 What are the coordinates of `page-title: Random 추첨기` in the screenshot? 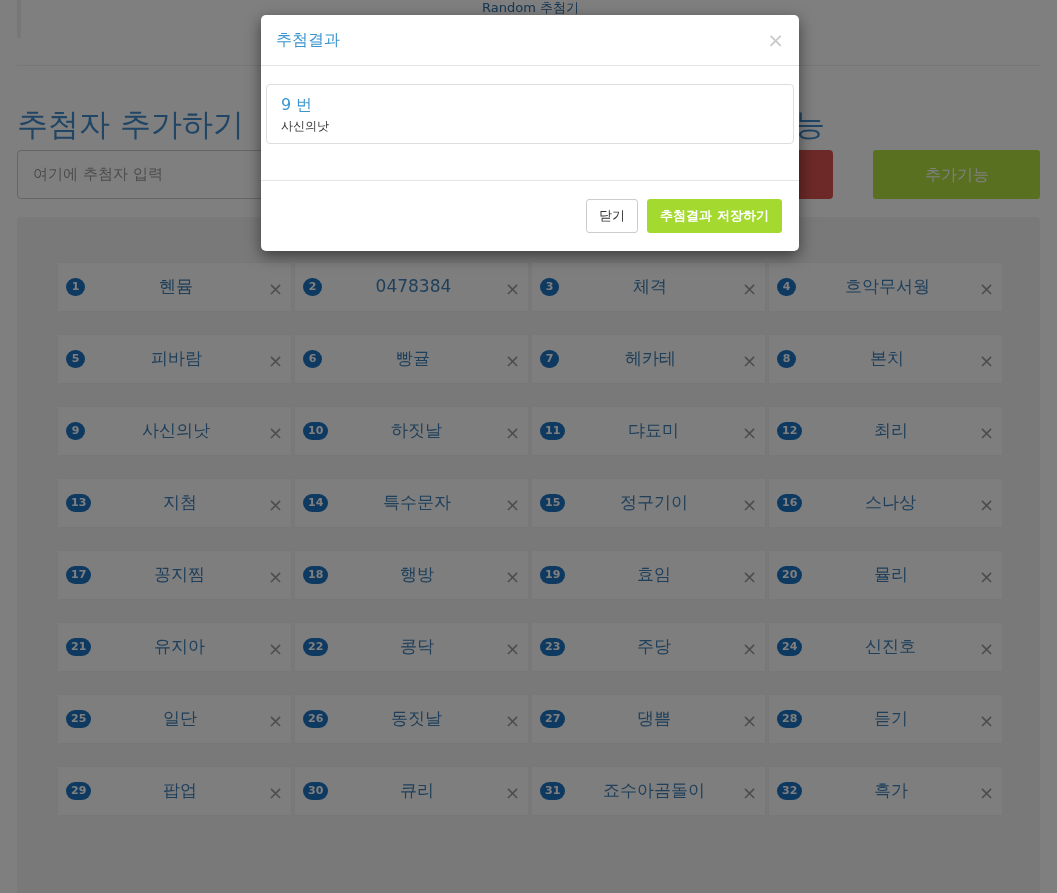 It's located at (530, 7).